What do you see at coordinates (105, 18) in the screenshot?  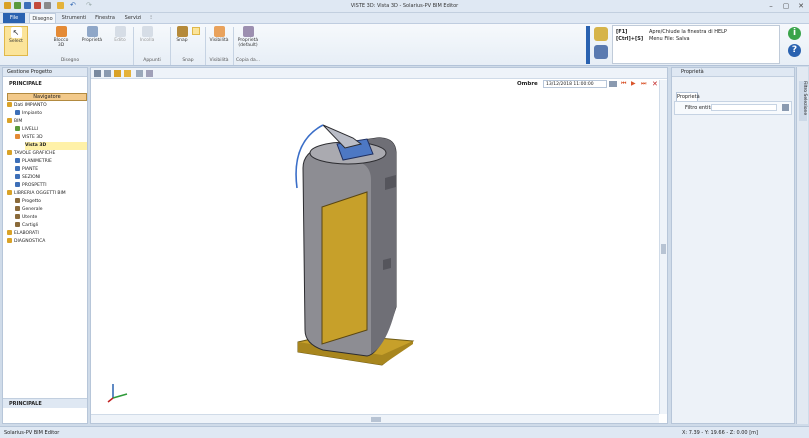 I see `tab-finestra: Finestra` at bounding box center [105, 18].